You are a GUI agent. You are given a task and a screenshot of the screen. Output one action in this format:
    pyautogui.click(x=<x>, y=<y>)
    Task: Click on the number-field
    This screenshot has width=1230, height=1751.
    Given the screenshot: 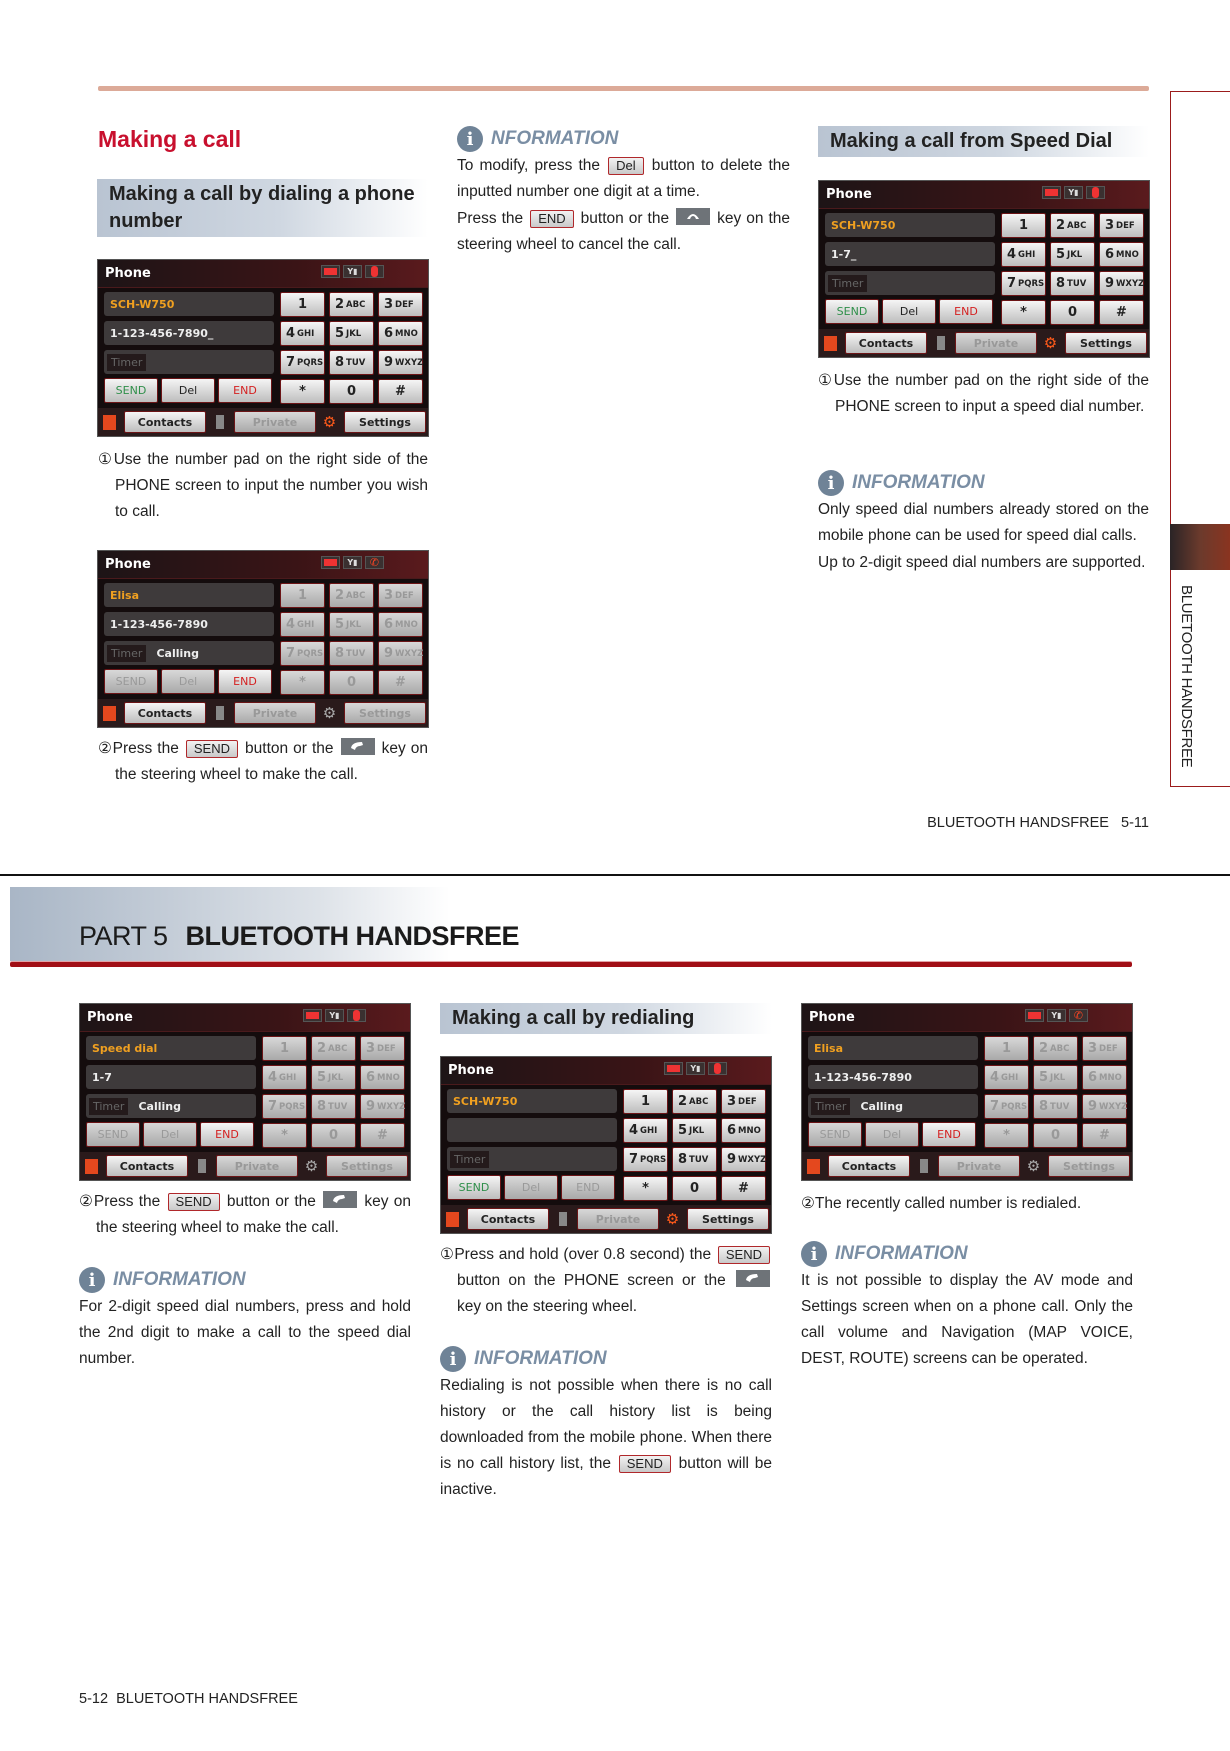 What is the action you would take?
    pyautogui.click(x=532, y=1130)
    